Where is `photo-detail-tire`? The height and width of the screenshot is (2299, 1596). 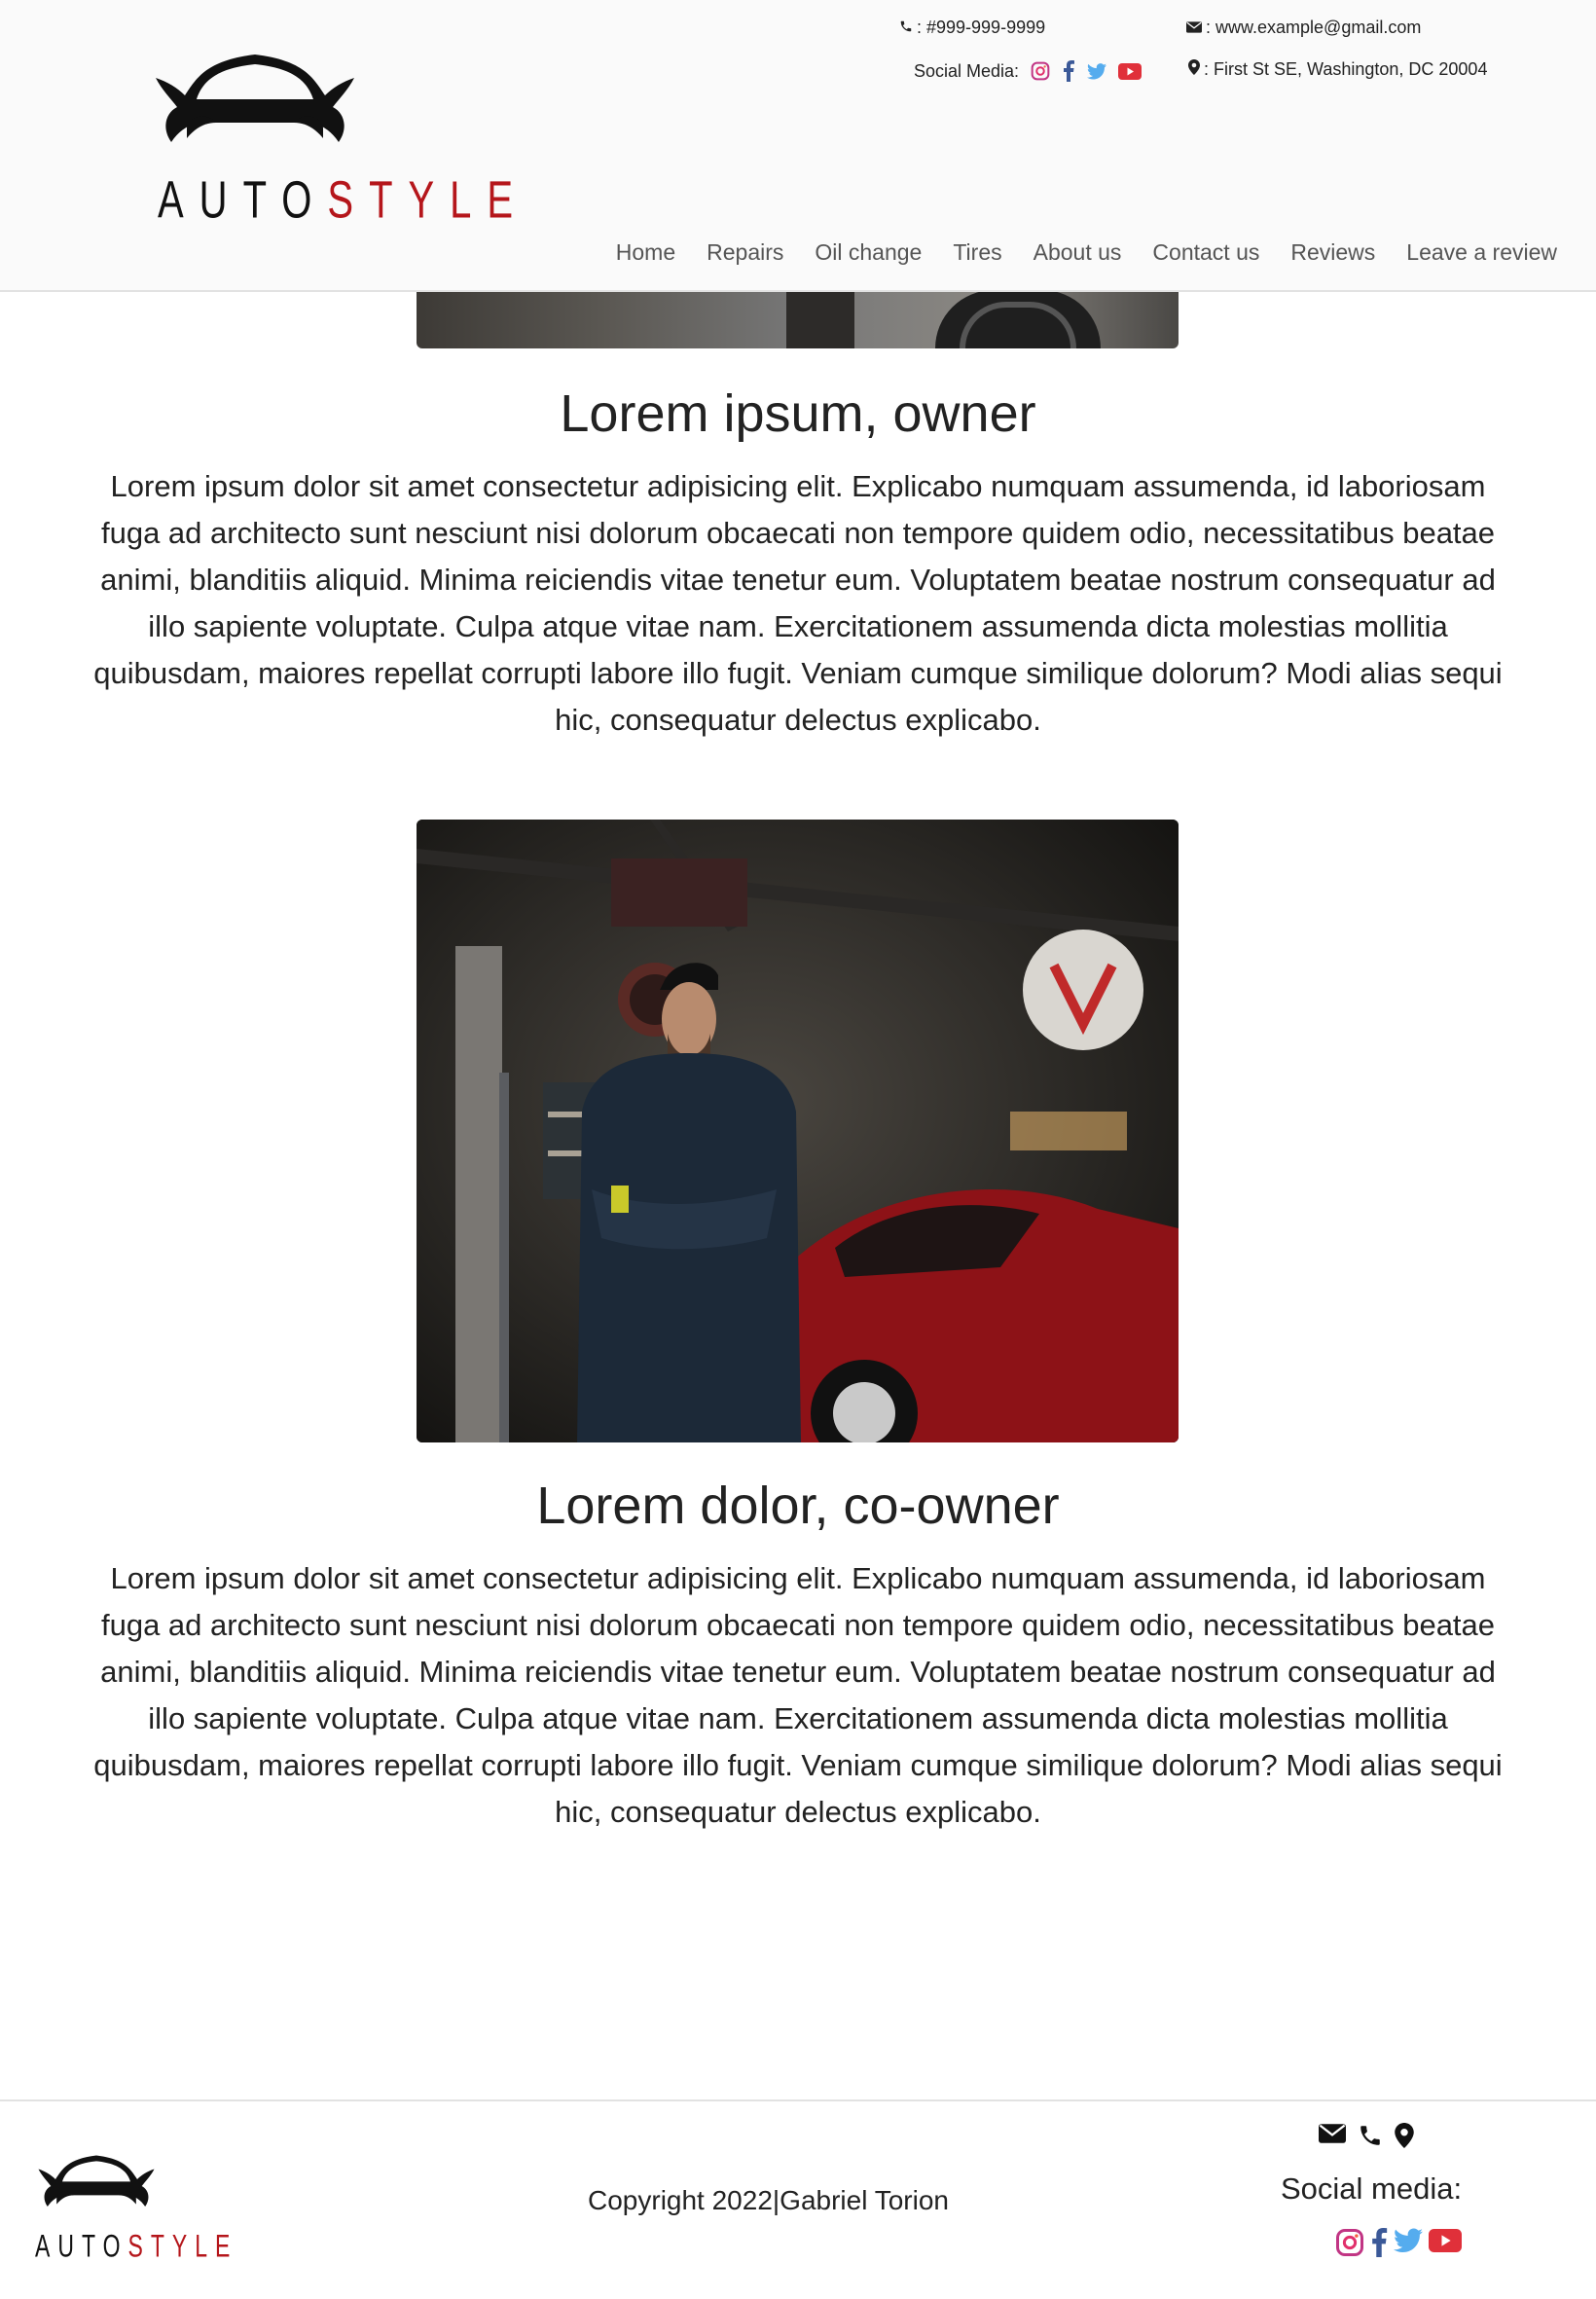 photo-detail-tire is located at coordinates (1018, 319).